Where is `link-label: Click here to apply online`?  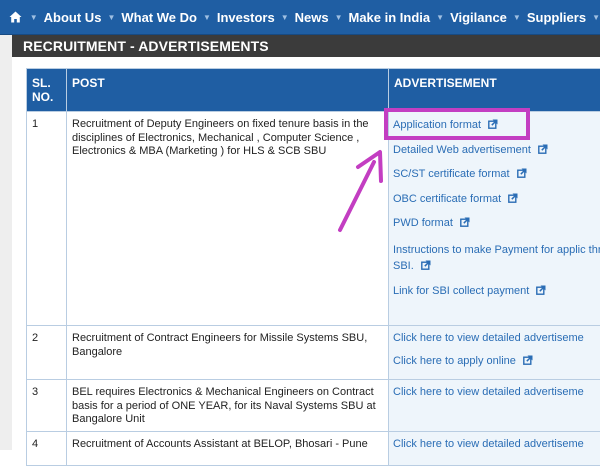 link-label: Click here to apply online is located at coordinates (454, 361).